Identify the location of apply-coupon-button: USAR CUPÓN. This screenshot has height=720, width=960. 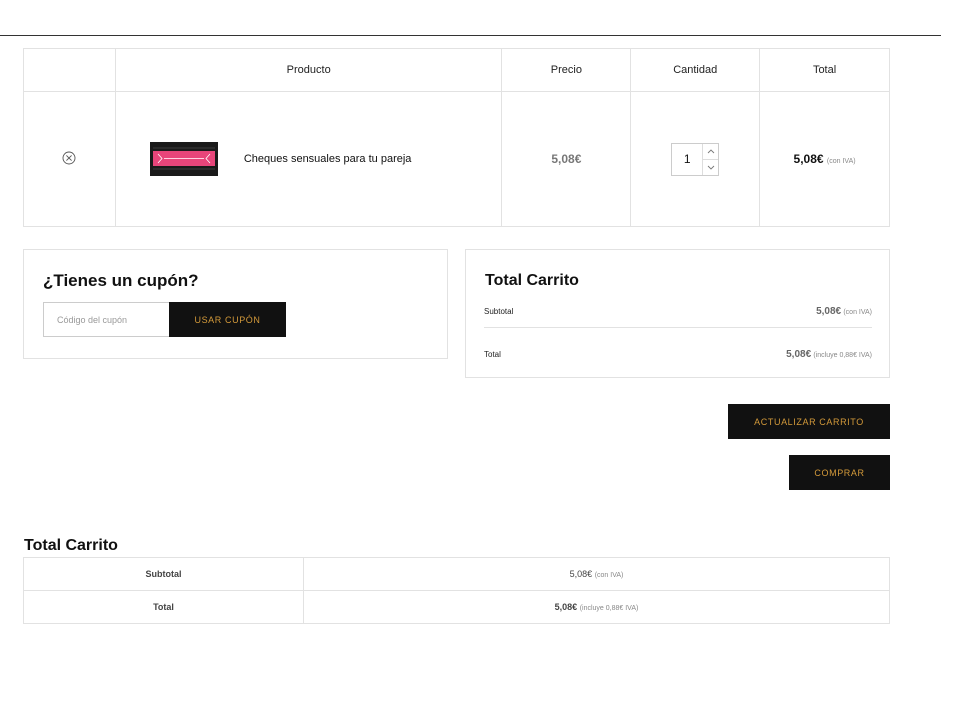
(227, 319).